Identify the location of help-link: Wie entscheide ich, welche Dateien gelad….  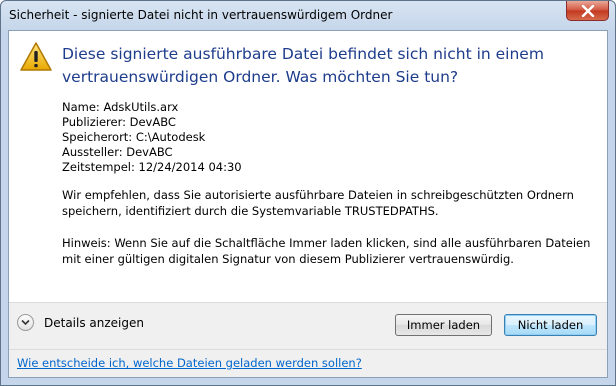
(189, 363).